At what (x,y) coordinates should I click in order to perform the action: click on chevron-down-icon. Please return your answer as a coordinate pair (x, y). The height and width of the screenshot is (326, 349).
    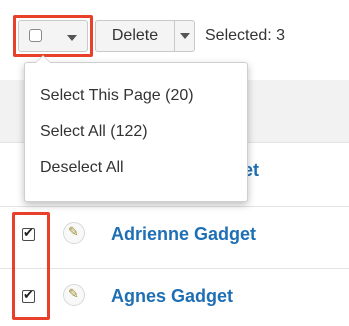
    Looking at the image, I should click on (185, 36).